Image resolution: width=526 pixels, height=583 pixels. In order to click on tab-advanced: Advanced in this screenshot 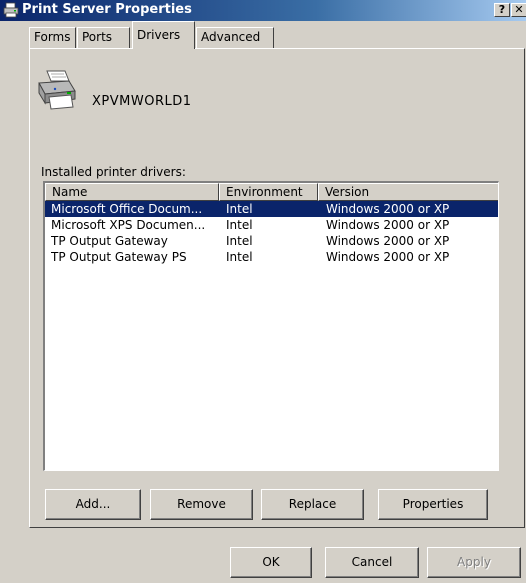, I will do `click(235, 37)`.